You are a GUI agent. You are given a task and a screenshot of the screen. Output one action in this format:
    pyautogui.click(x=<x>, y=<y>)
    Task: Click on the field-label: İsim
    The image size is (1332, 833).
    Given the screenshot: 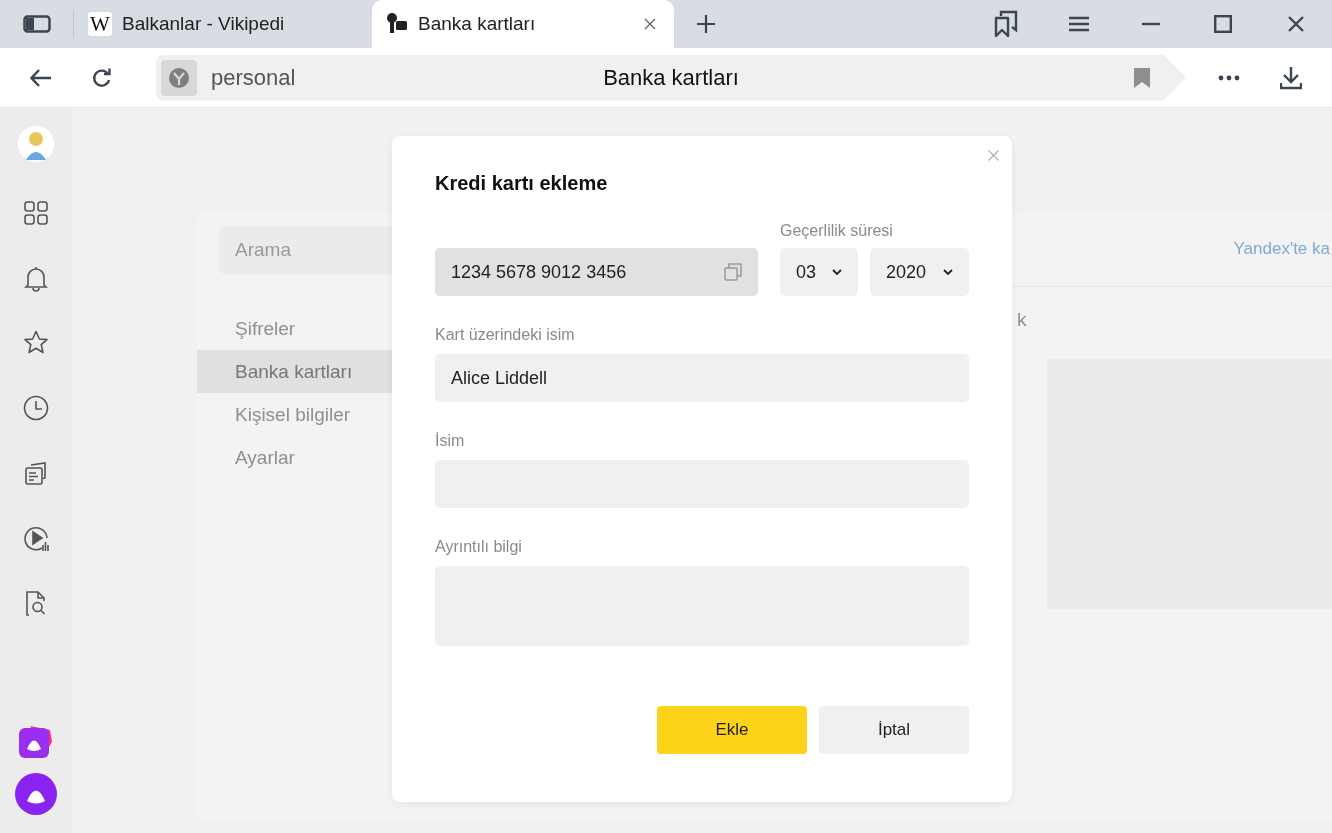 What is the action you would take?
    pyautogui.click(x=450, y=441)
    